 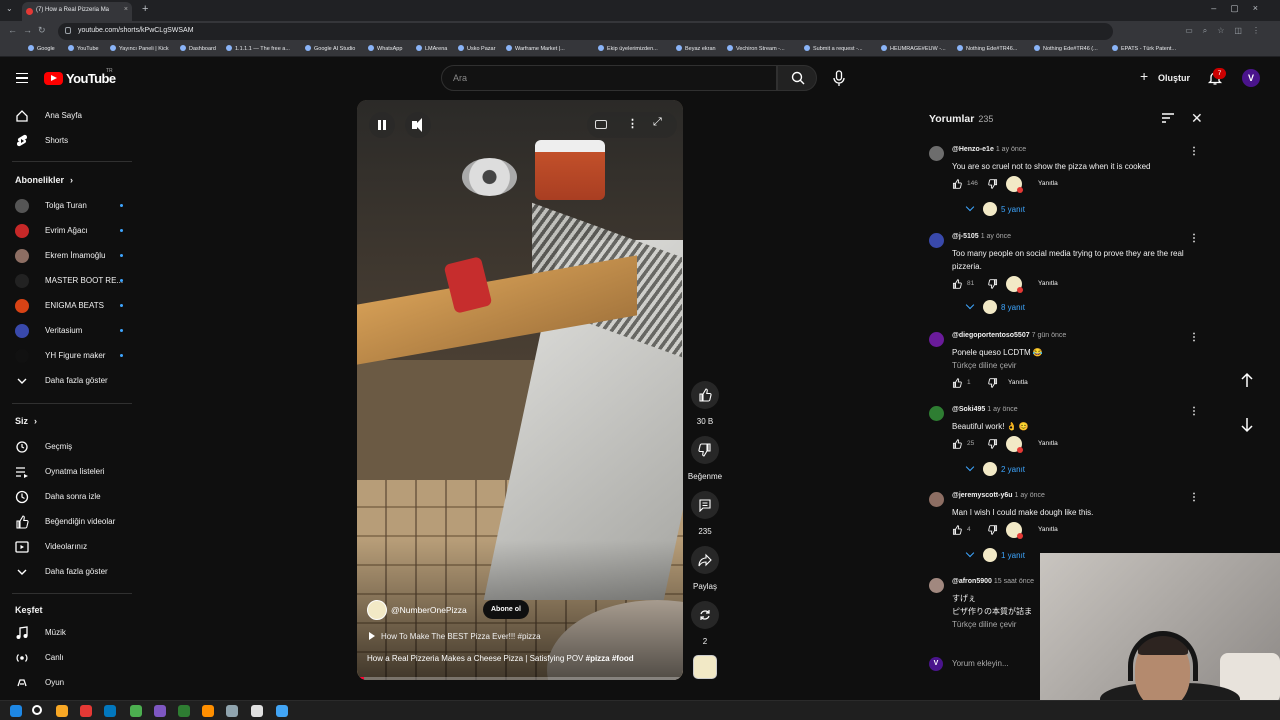 I want to click on sidebar-item-home: Ana Sayfa, so click(x=70, y=115).